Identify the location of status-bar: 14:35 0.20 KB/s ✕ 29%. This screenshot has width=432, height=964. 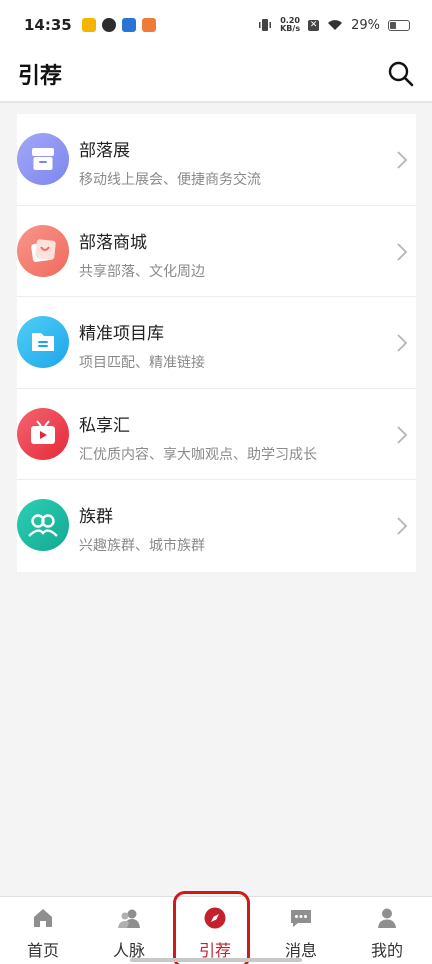
(216, 25).